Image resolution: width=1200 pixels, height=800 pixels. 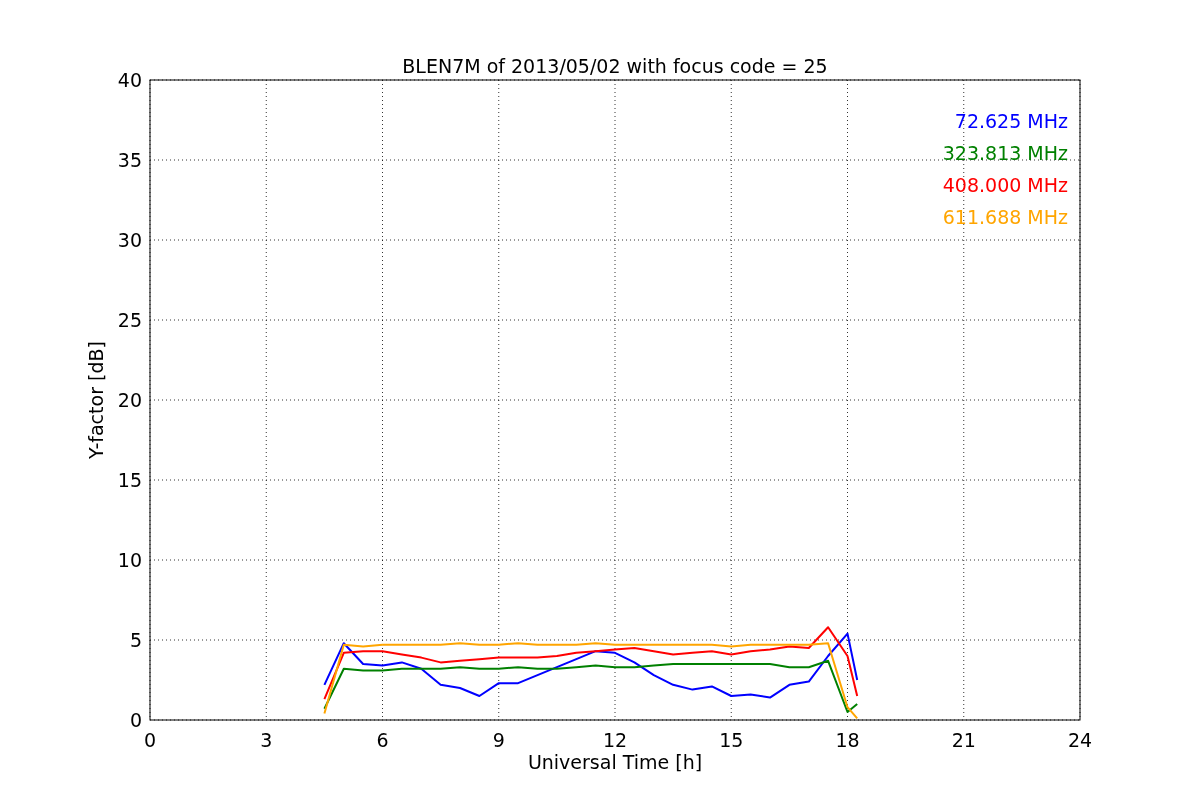 What do you see at coordinates (963, 740) in the screenshot?
I see `x-tick-label: 21` at bounding box center [963, 740].